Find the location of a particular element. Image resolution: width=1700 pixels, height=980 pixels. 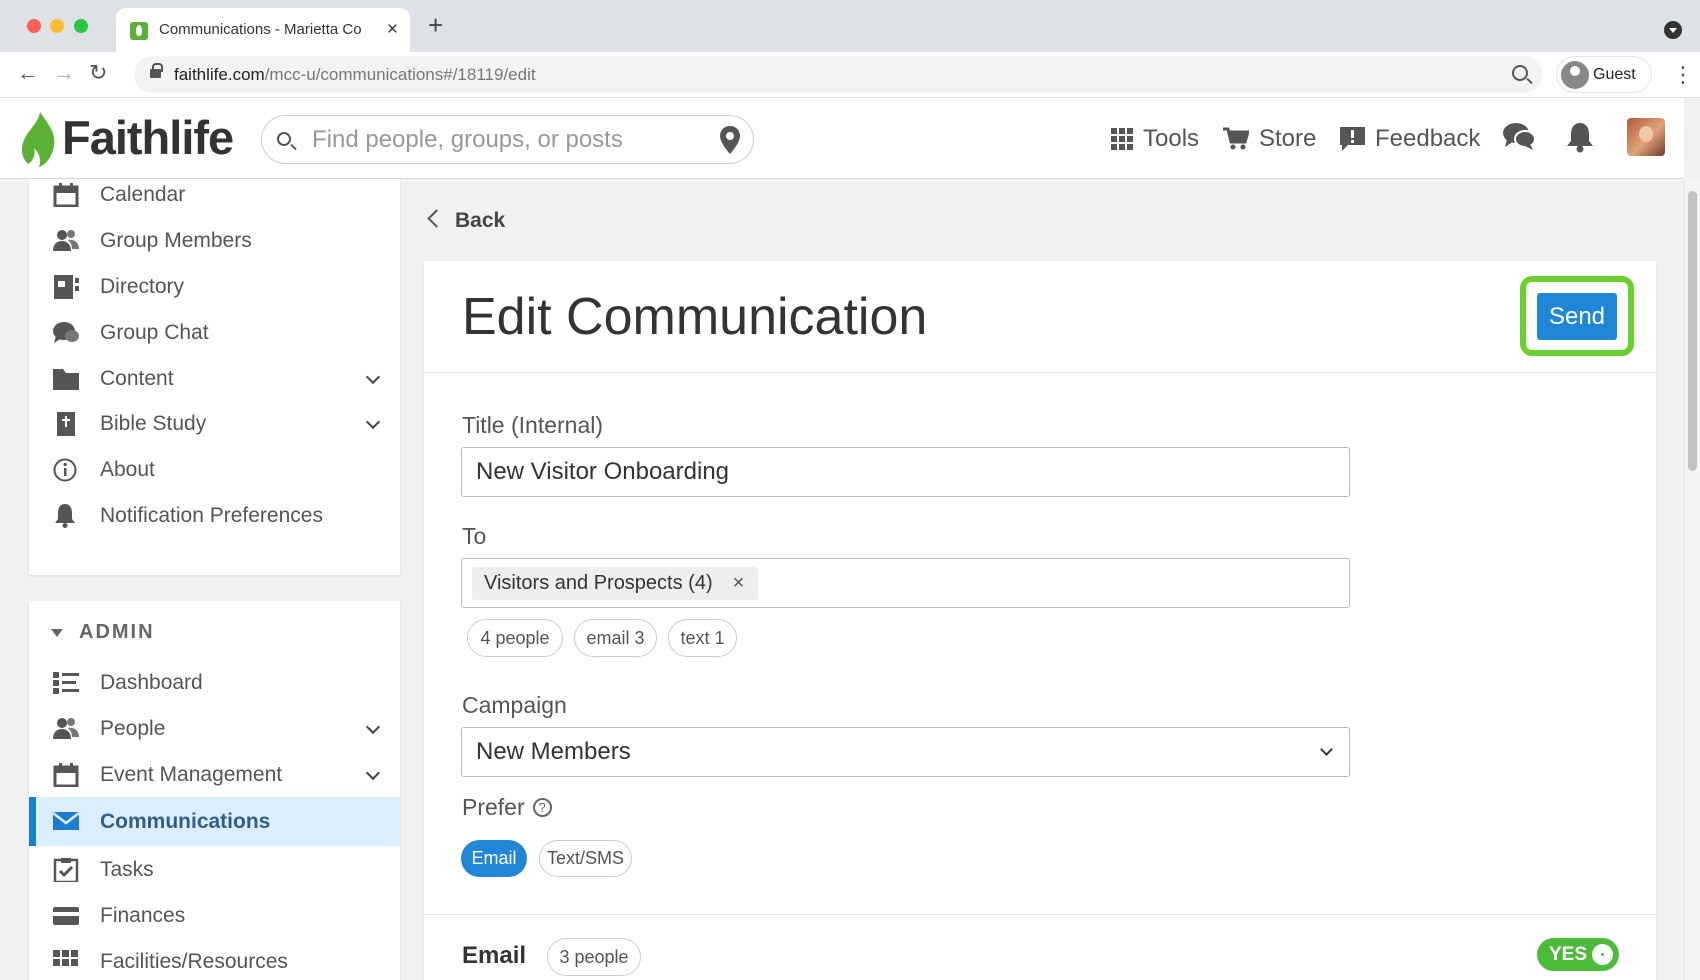

browser-tab: Communications - Marietta Co × is located at coordinates (263, 30).